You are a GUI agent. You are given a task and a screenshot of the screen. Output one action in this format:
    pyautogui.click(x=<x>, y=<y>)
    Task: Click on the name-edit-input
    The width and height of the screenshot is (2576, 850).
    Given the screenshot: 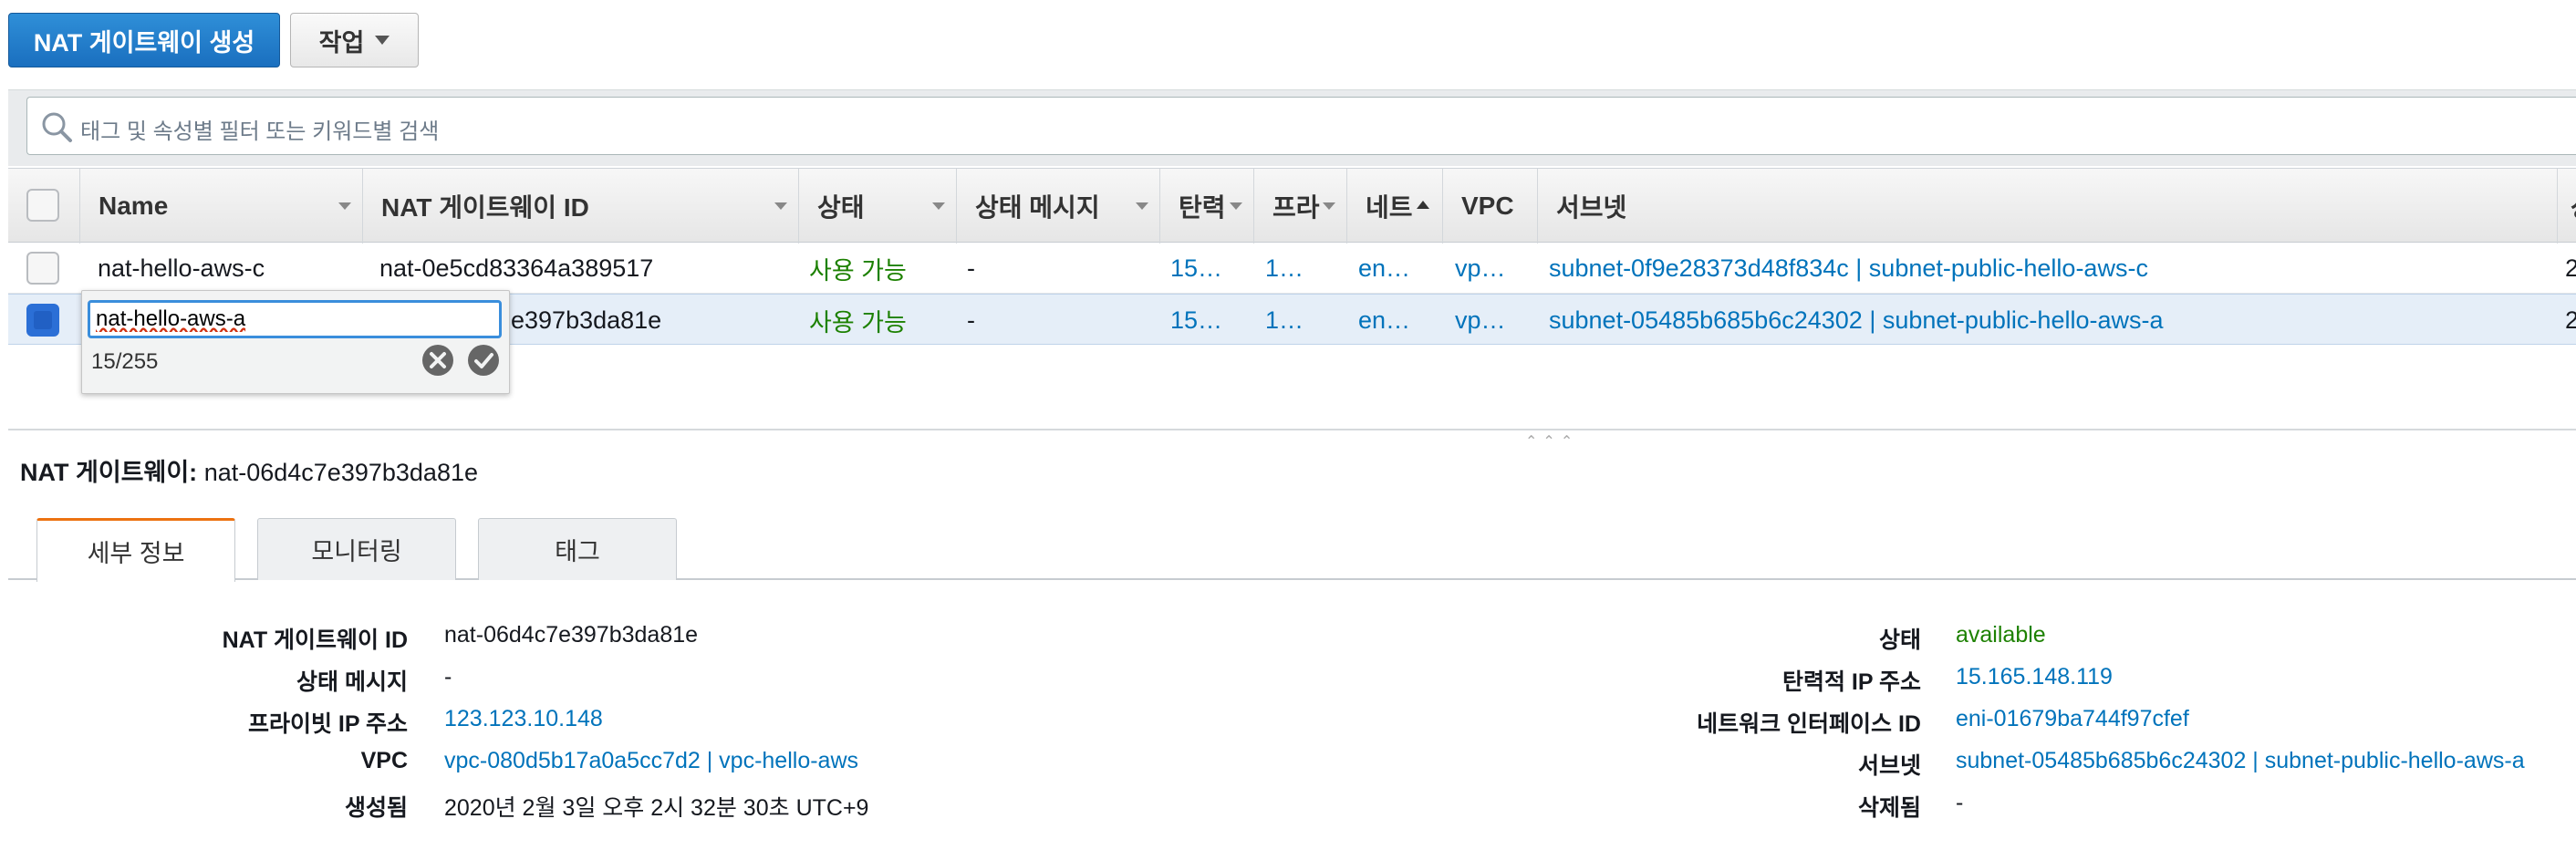 What is the action you would take?
    pyautogui.click(x=295, y=319)
    